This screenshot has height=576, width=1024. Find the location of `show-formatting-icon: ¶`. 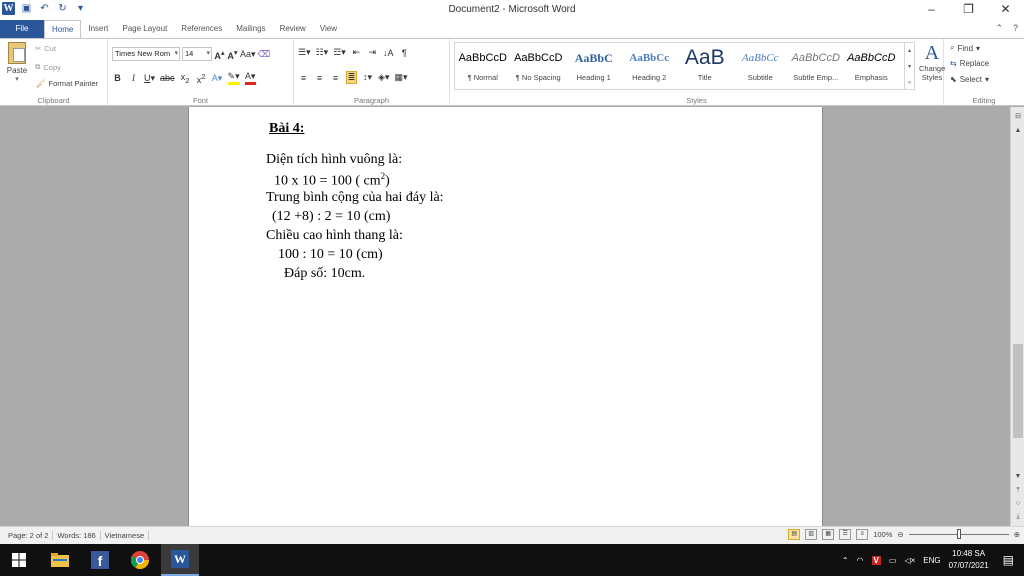

show-formatting-icon: ¶ is located at coordinates (404, 53).